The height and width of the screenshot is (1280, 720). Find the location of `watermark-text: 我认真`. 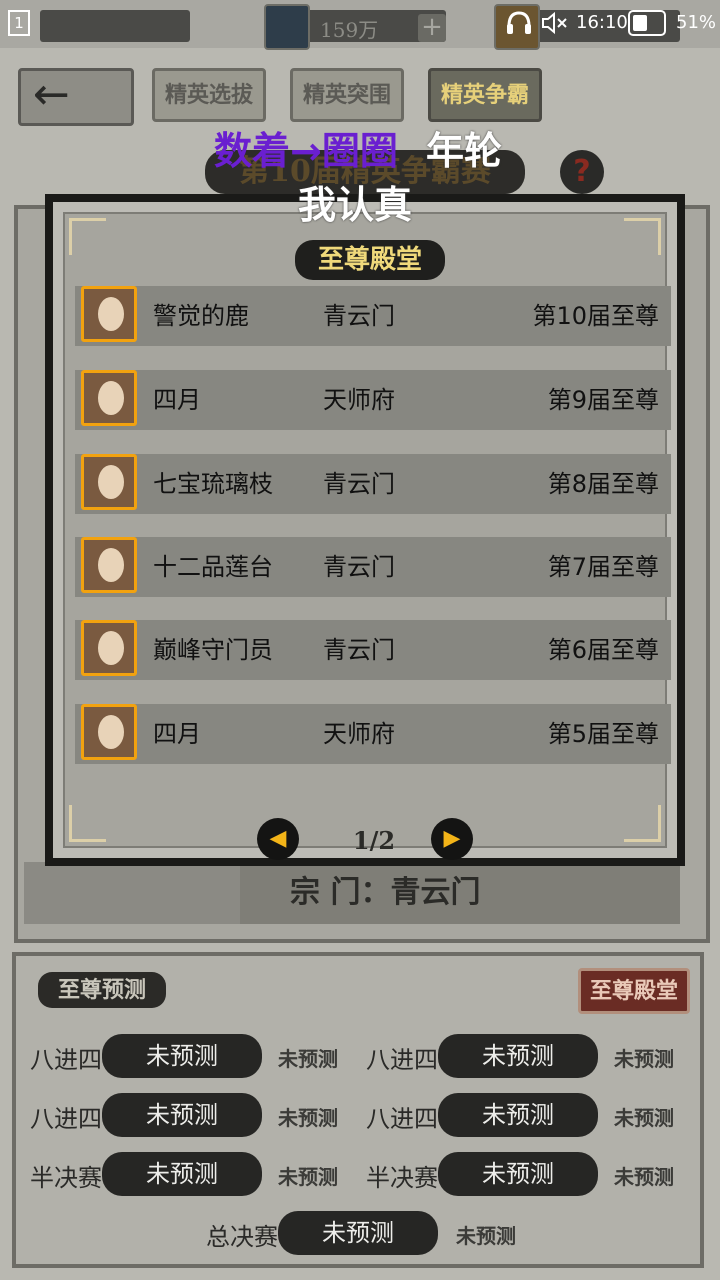

watermark-text: 我认真 is located at coordinates (355, 205).